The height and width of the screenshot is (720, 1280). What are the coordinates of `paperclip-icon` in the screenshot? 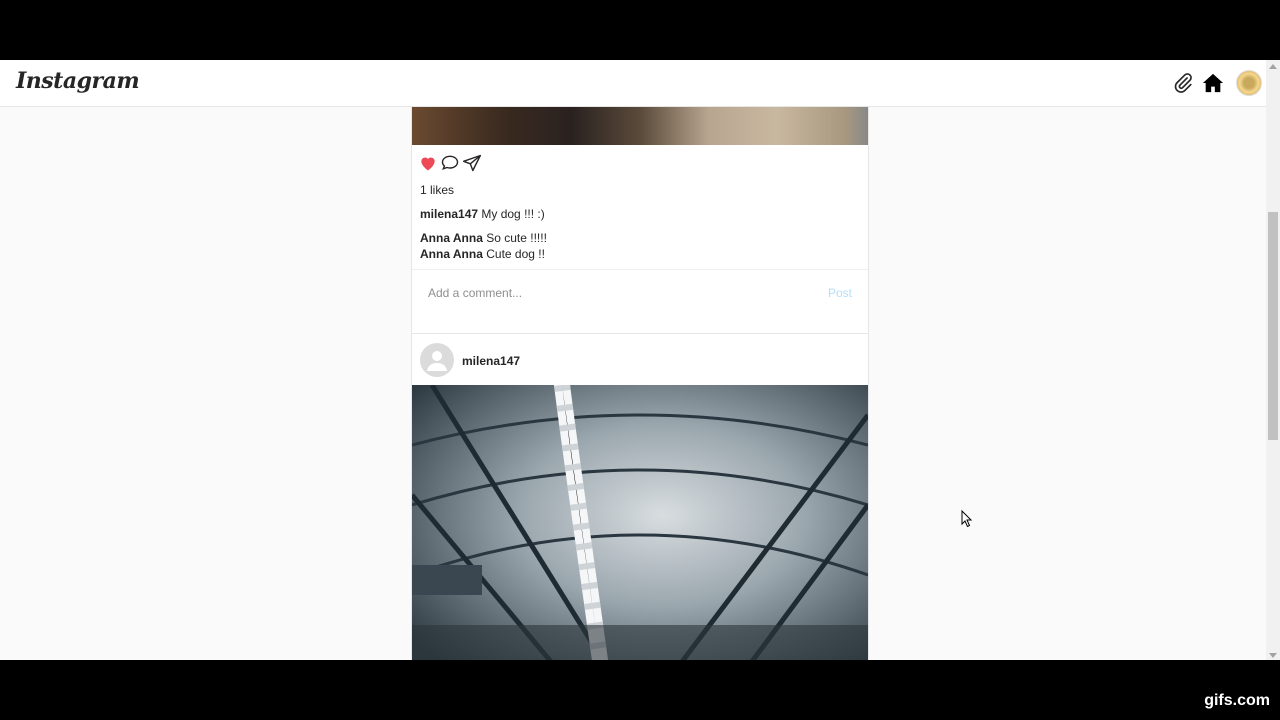 It's located at (1183, 83).